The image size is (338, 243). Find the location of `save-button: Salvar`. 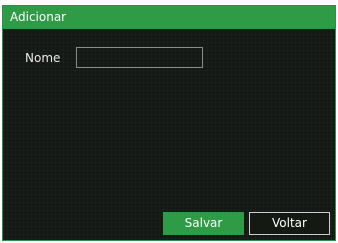

save-button: Salvar is located at coordinates (203, 223).